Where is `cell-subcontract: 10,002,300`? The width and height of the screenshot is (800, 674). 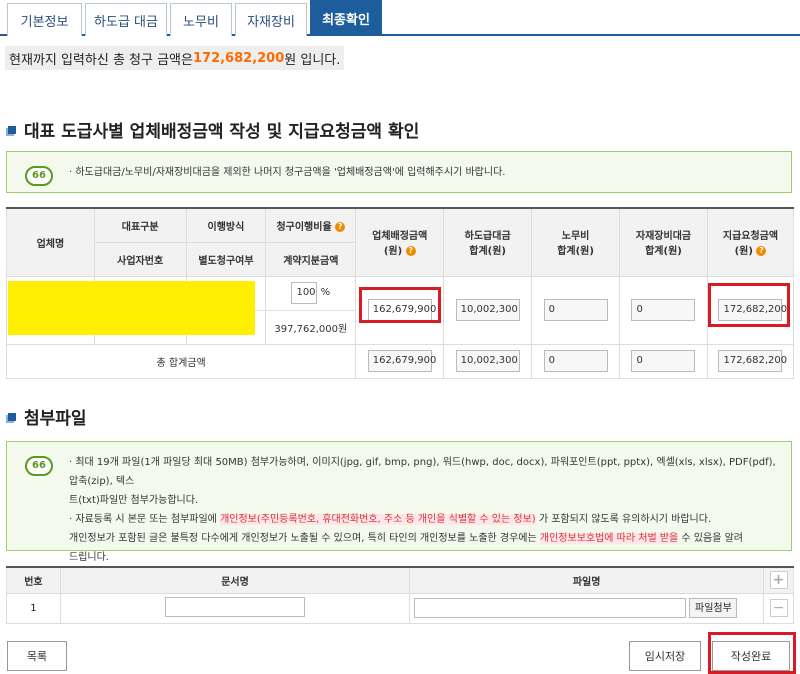
cell-subcontract: 10,002,300 is located at coordinates (488, 310).